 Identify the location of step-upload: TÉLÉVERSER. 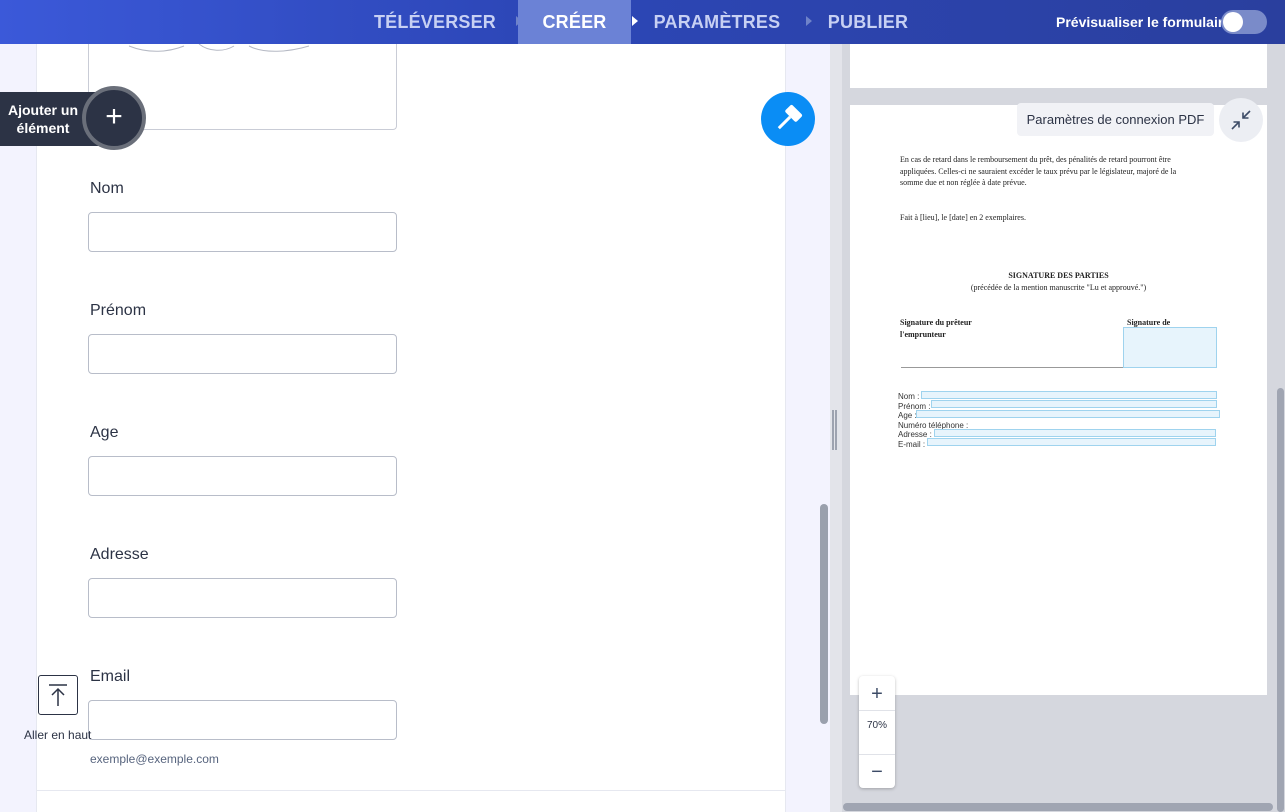
(435, 22).